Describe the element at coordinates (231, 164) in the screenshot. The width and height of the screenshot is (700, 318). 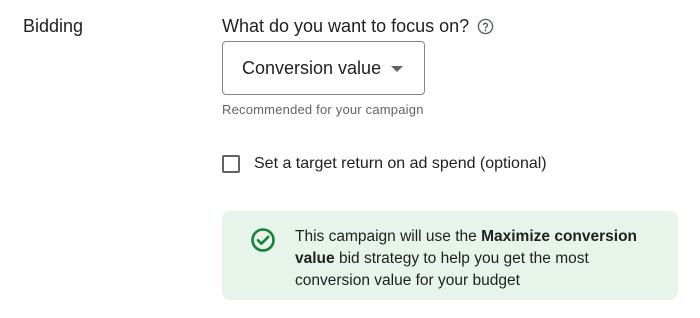
I see `target-roas-checkbox` at that location.